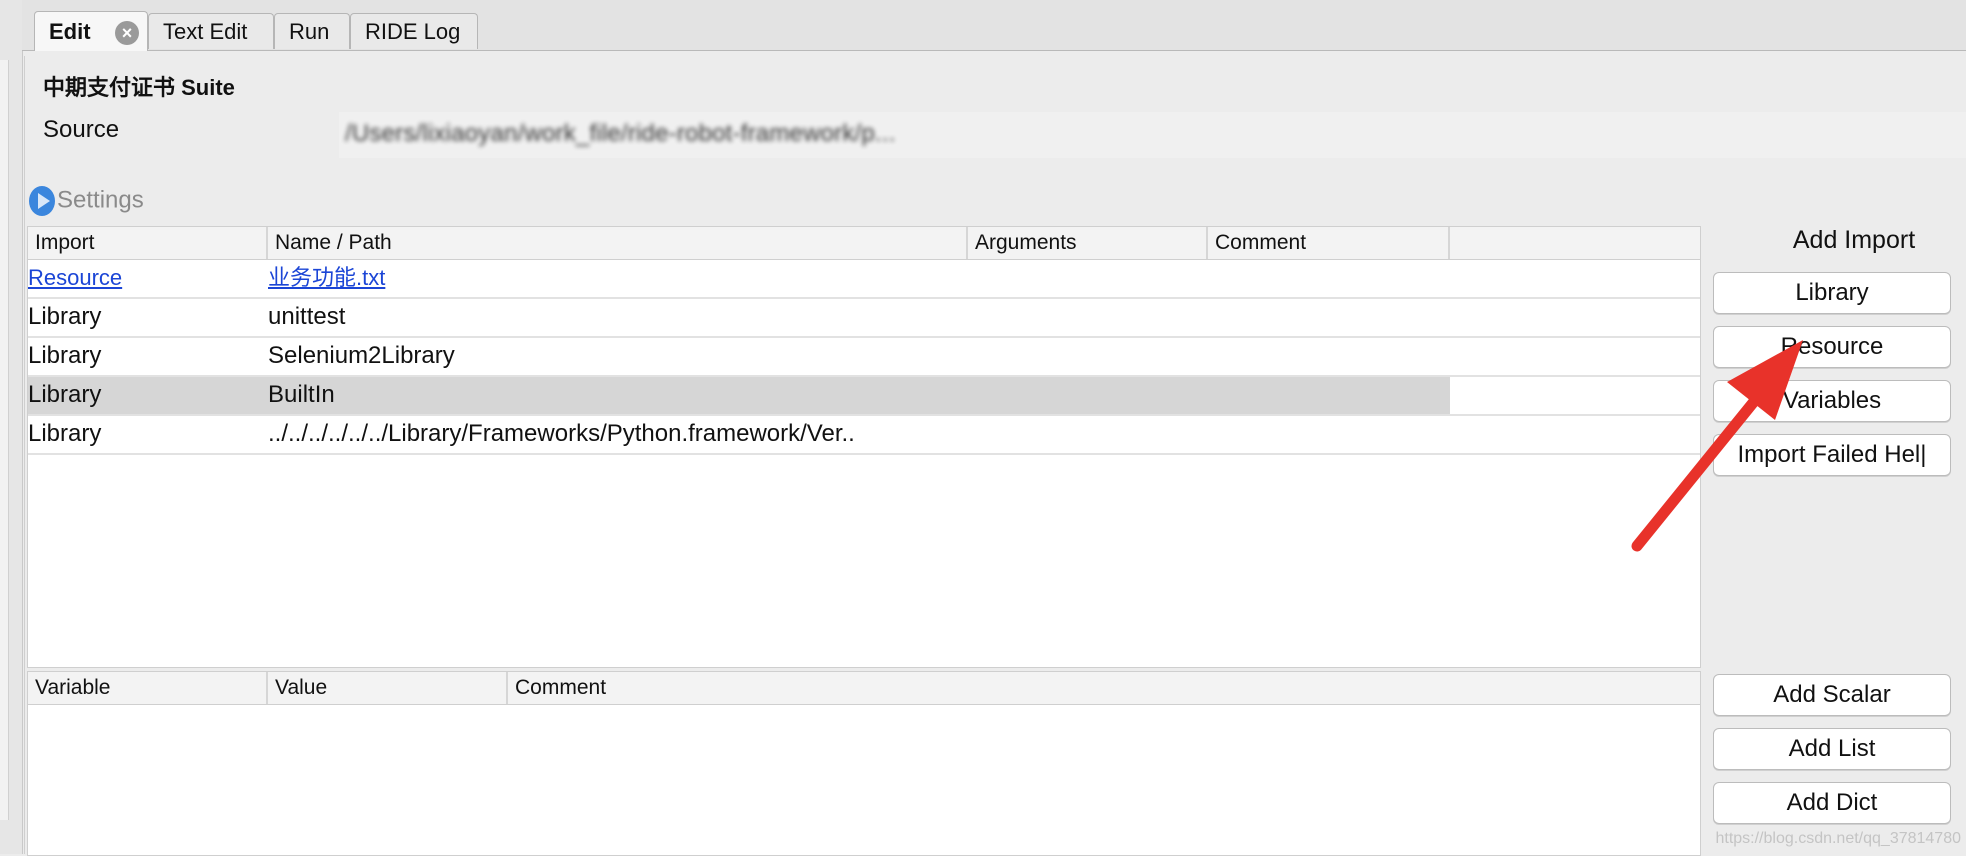 Image resolution: width=1966 pixels, height=856 pixels. What do you see at coordinates (301, 395) in the screenshot?
I see `import-name-cell: BuiltIn` at bounding box center [301, 395].